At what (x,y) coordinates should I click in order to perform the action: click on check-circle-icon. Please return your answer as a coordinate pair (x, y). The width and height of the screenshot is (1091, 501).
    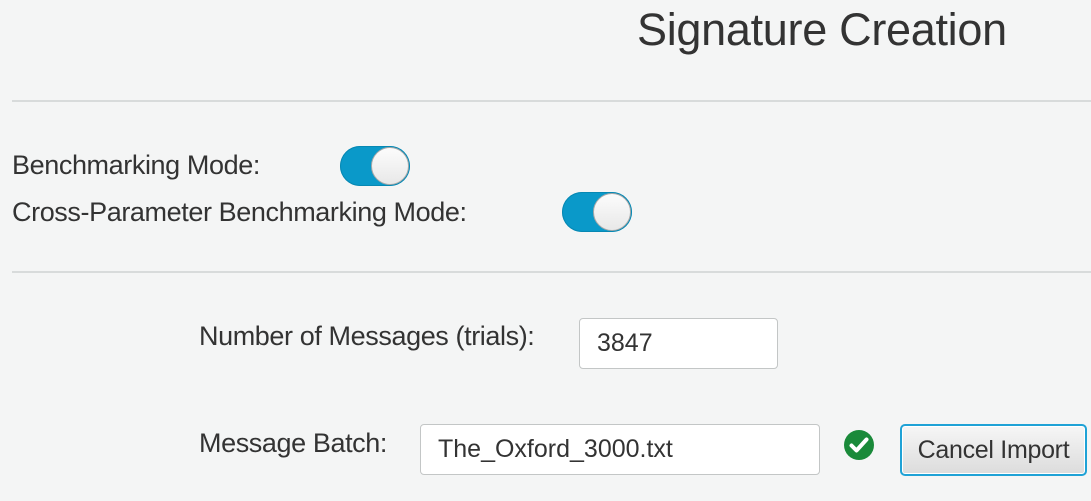
    Looking at the image, I should click on (859, 445).